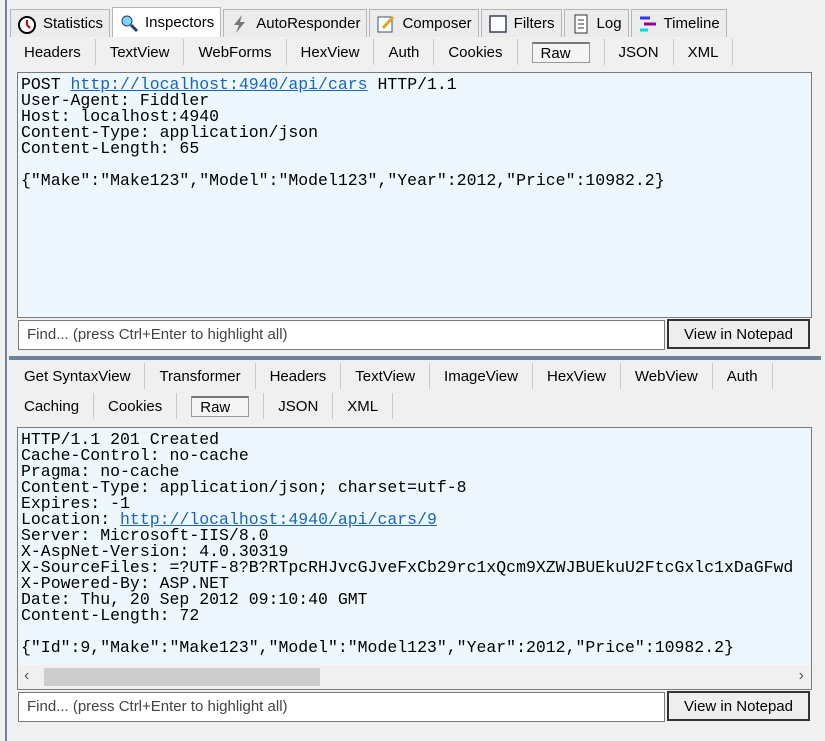 The width and height of the screenshot is (825, 741). I want to click on tab-filters: Filters, so click(521, 23).